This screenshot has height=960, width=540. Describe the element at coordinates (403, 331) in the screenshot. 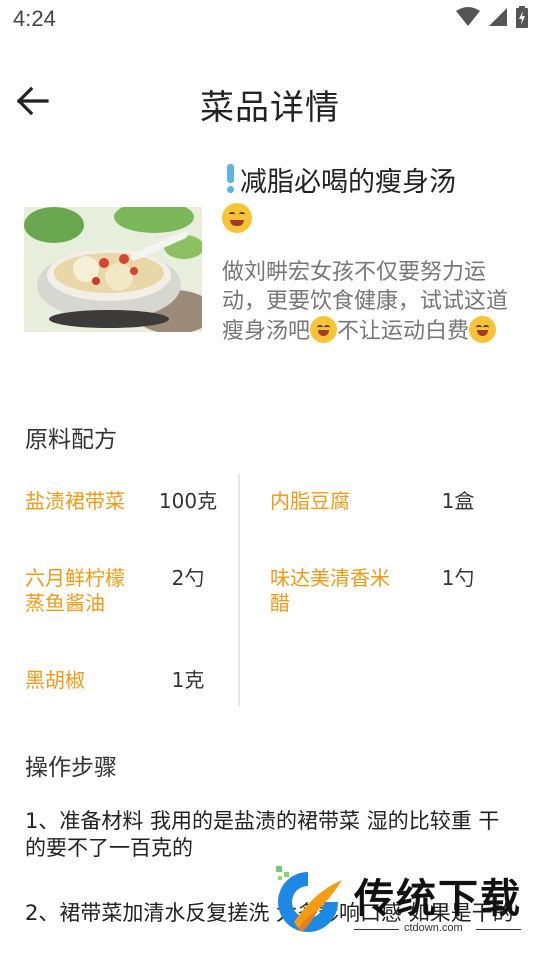

I see `dish-description-part-2: 不让运动白费` at that location.